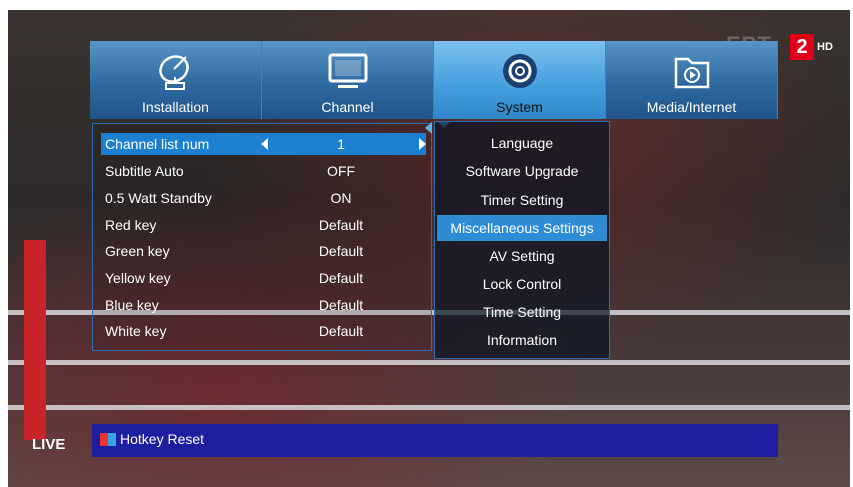 The width and height of the screenshot is (853, 487). What do you see at coordinates (347, 70) in the screenshot?
I see `tv-monitor-icon` at bounding box center [347, 70].